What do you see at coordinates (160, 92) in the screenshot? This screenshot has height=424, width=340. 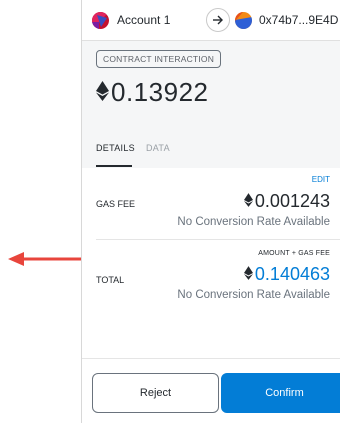 I see `transaction-amount-value: 0.13922` at bounding box center [160, 92].